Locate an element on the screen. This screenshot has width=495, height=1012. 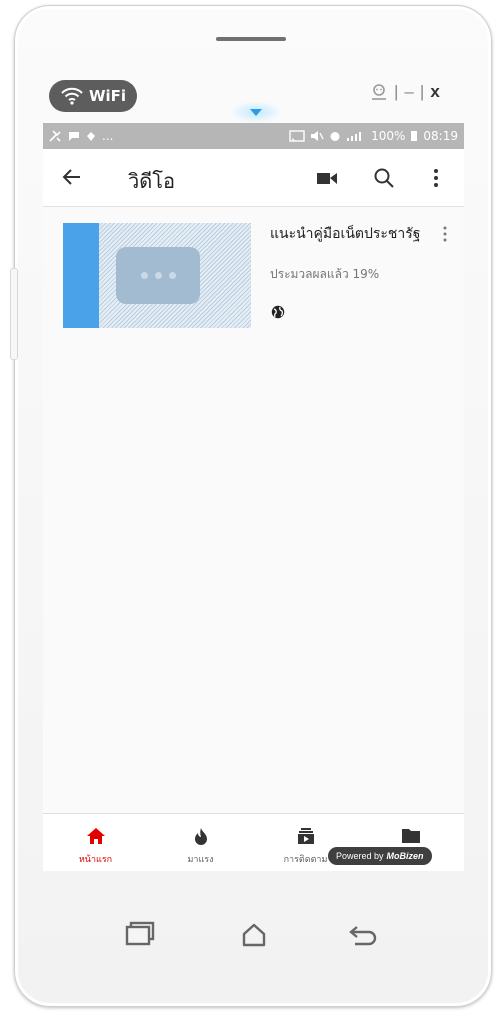
user-icon is located at coordinates (379, 92).